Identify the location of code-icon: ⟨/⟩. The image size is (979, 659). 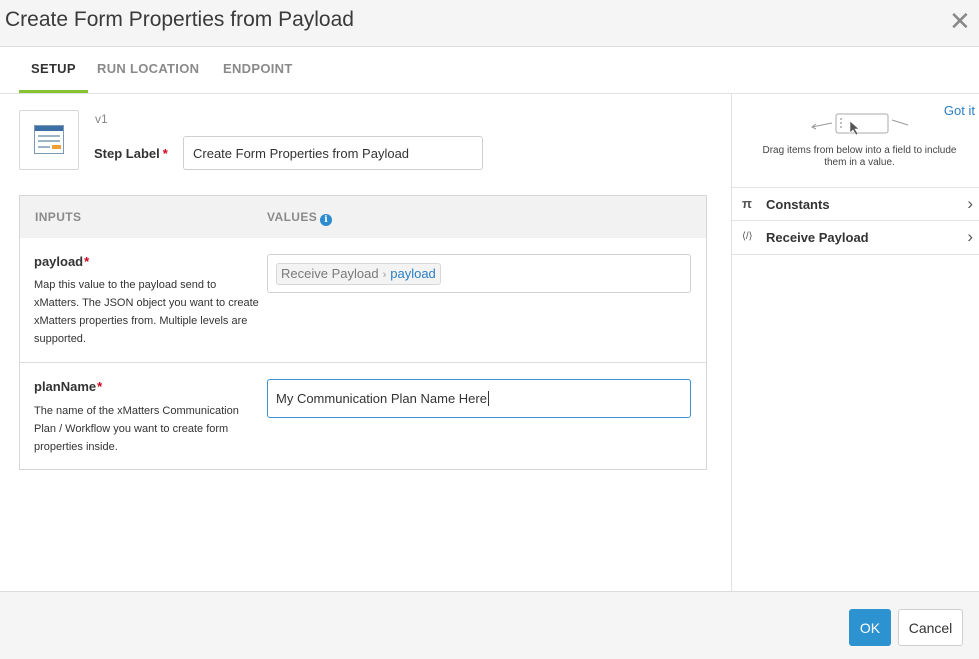
(747, 236).